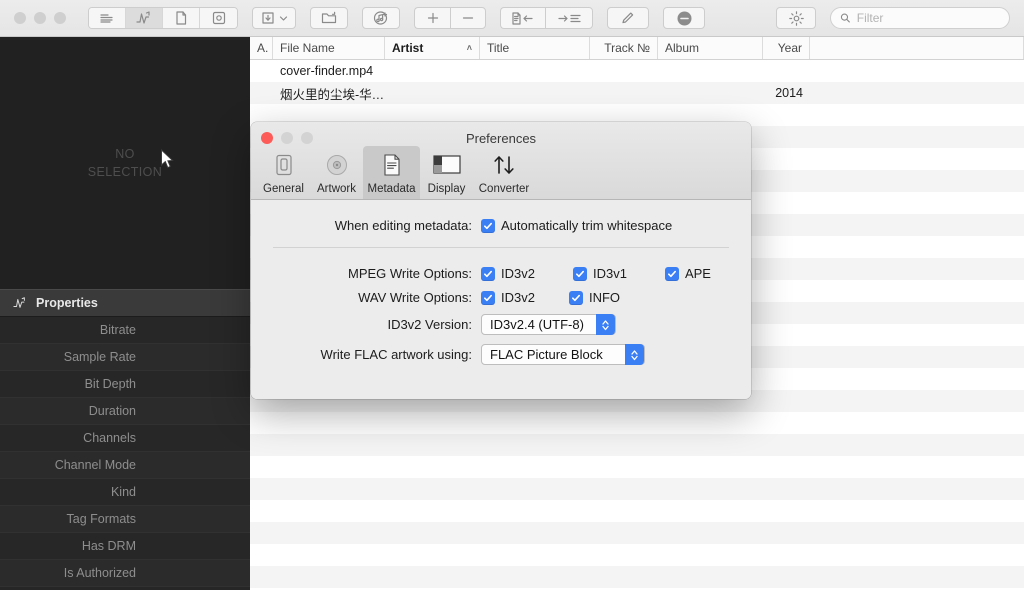  I want to click on property-row: Channels, so click(125, 438).